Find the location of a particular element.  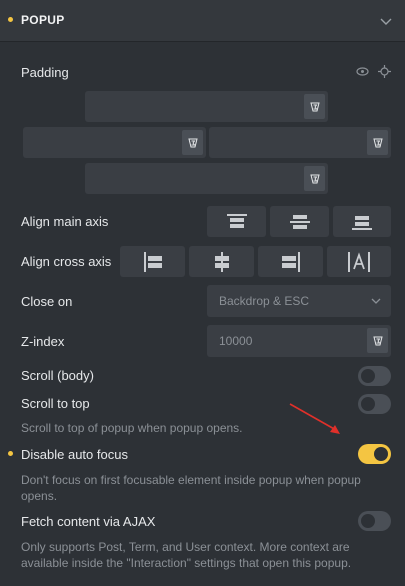

z-index-input: 10000 is located at coordinates (299, 341).